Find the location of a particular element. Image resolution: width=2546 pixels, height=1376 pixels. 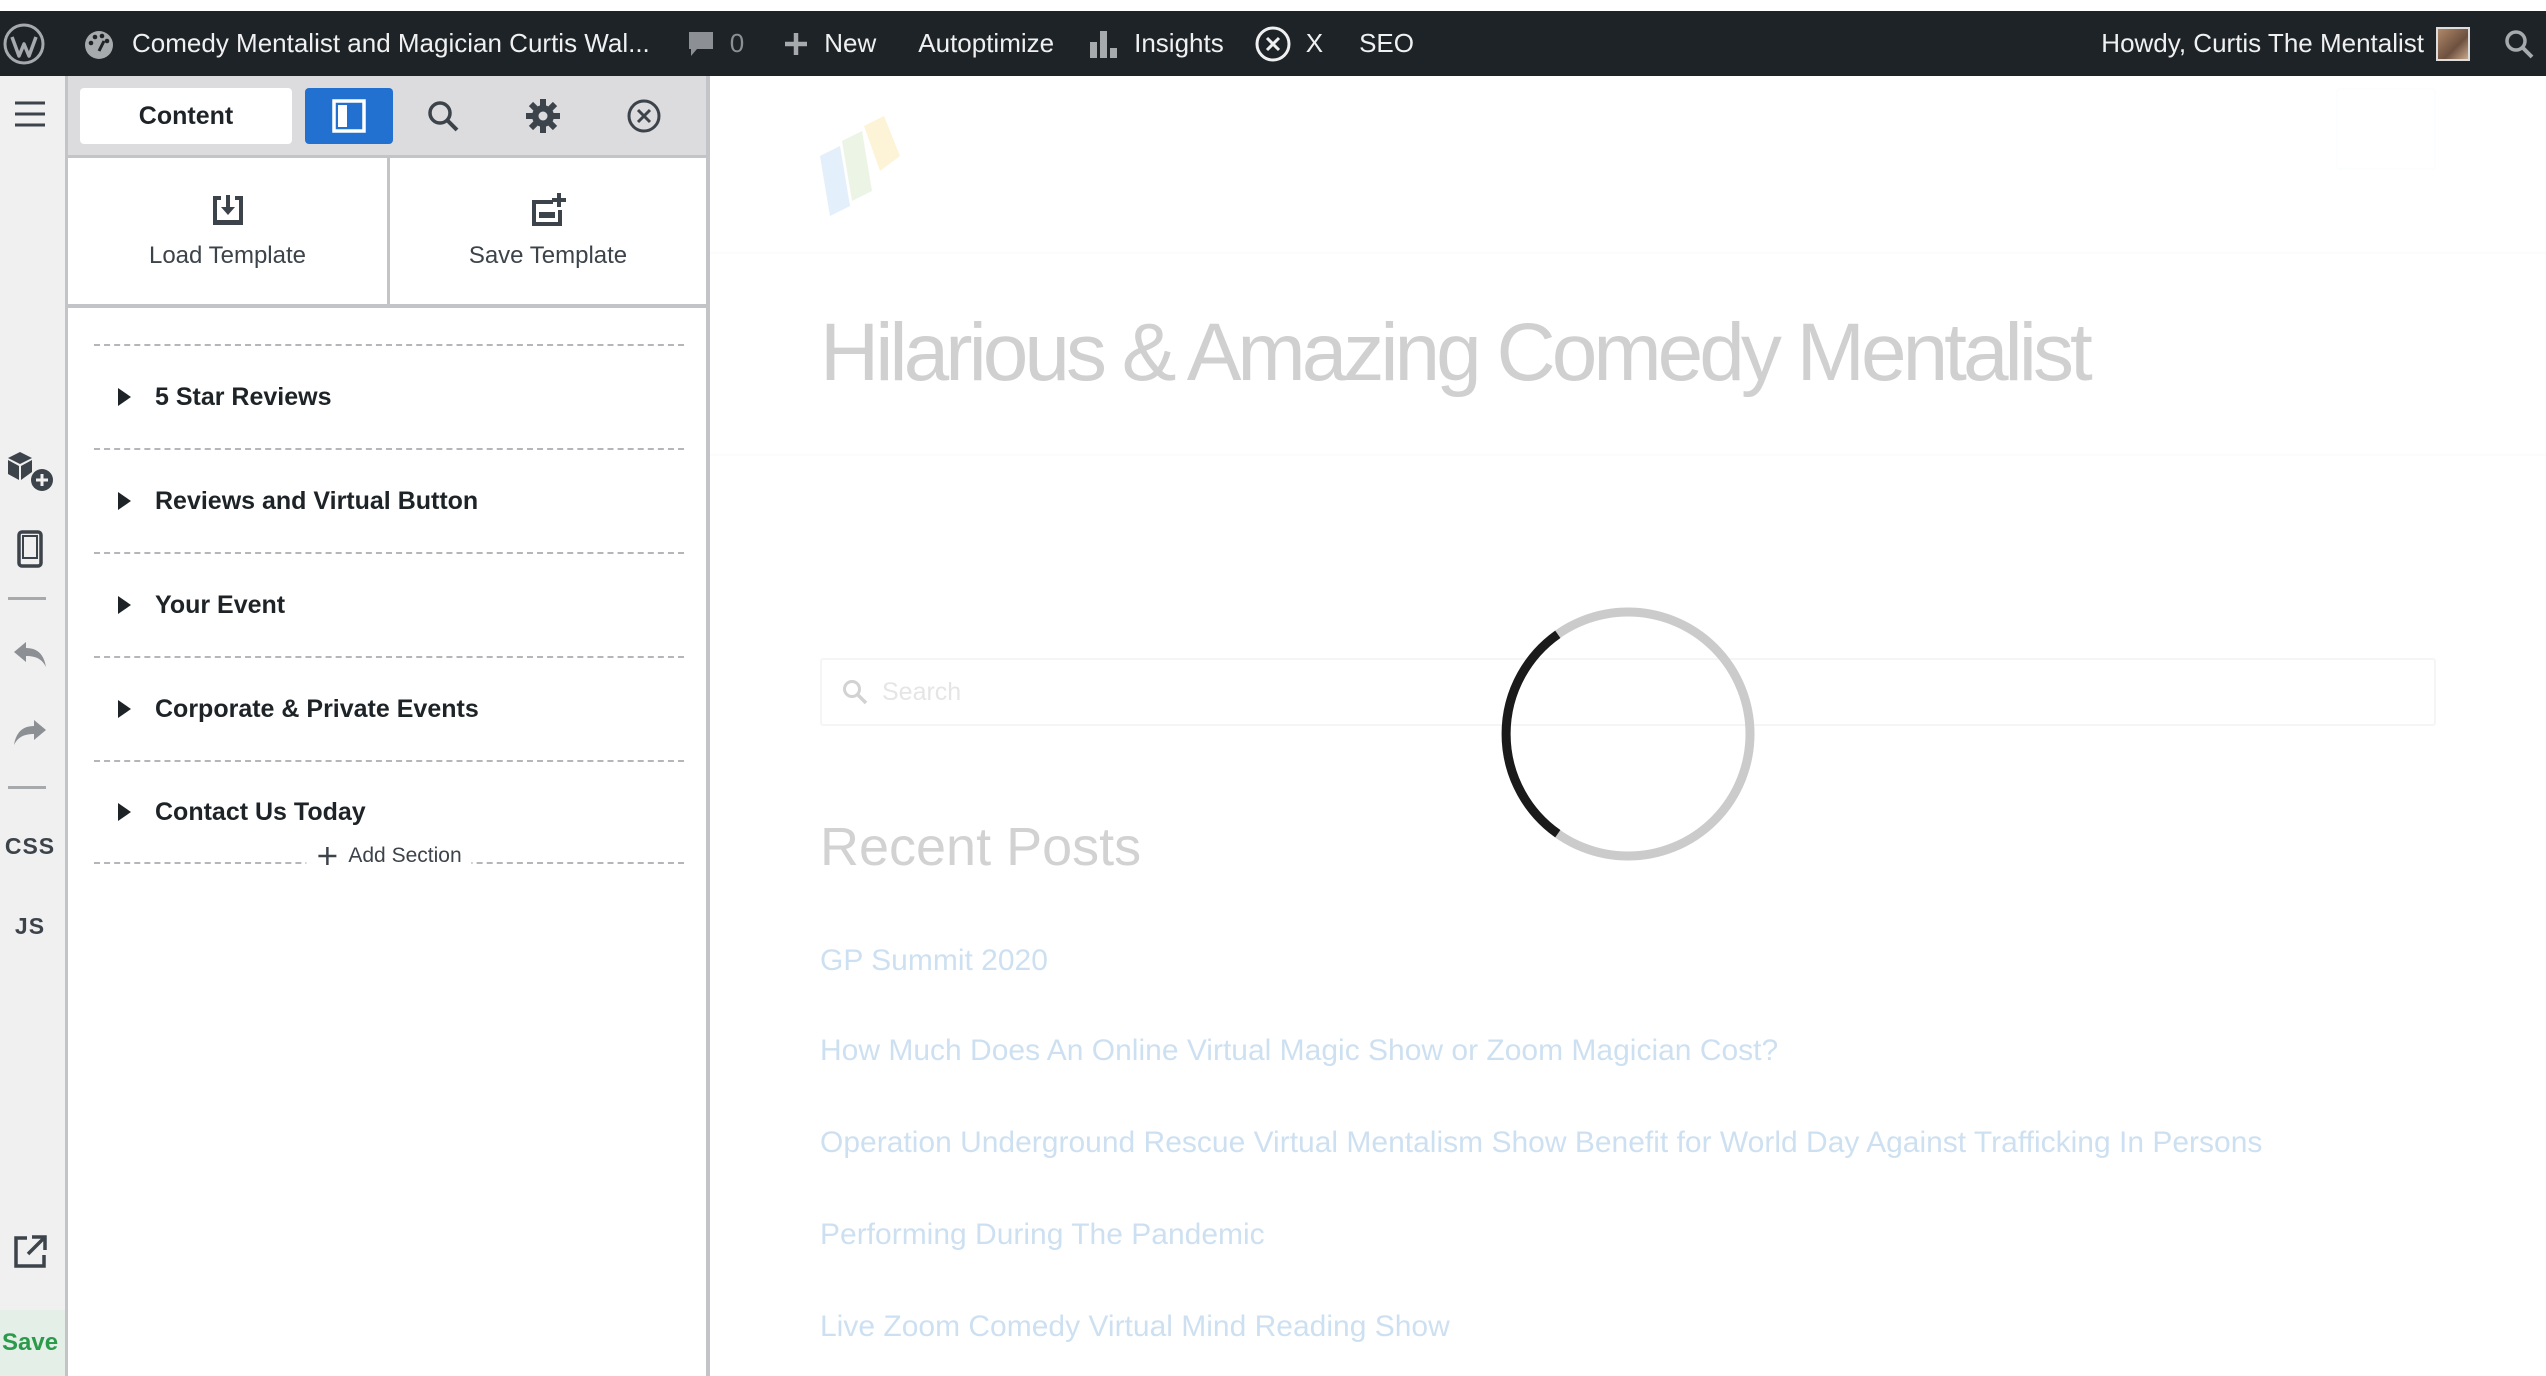

seo-label: SEO is located at coordinates (1386, 43).